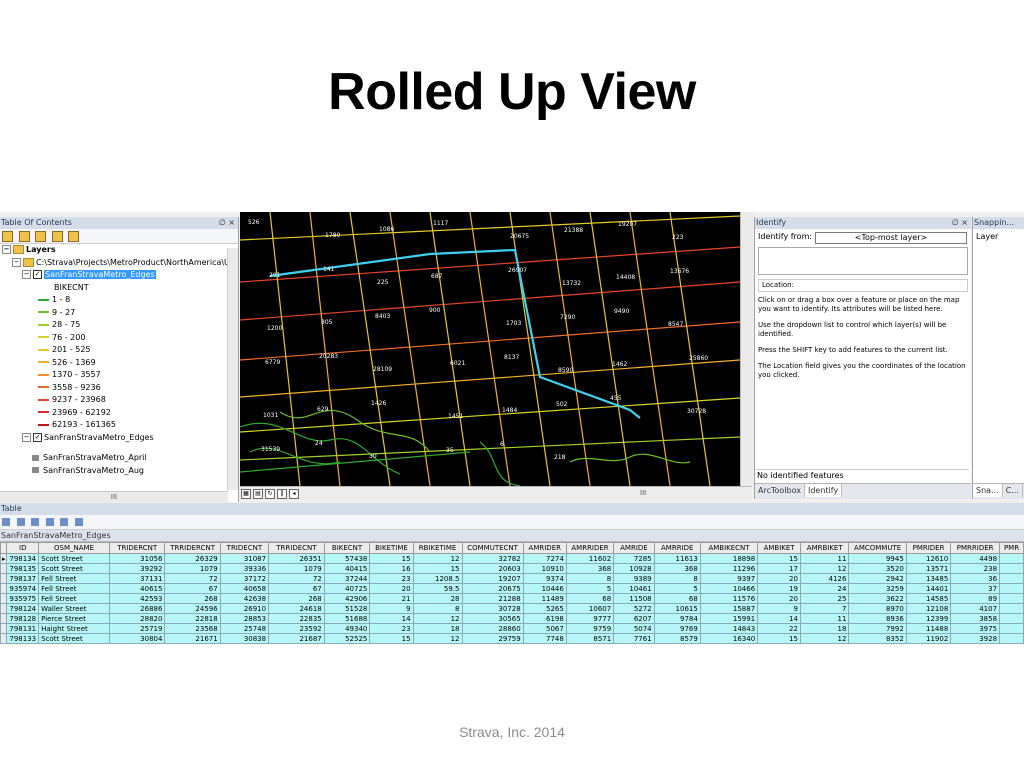  What do you see at coordinates (24, 236) in the screenshot?
I see `list-by-source-icon` at bounding box center [24, 236].